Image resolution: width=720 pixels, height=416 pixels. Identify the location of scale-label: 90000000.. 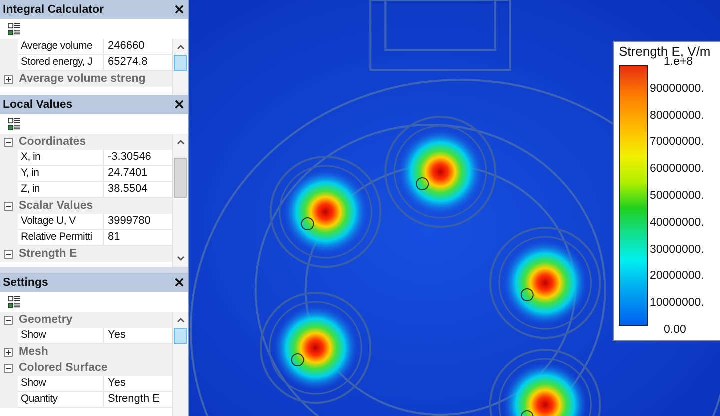
(678, 88).